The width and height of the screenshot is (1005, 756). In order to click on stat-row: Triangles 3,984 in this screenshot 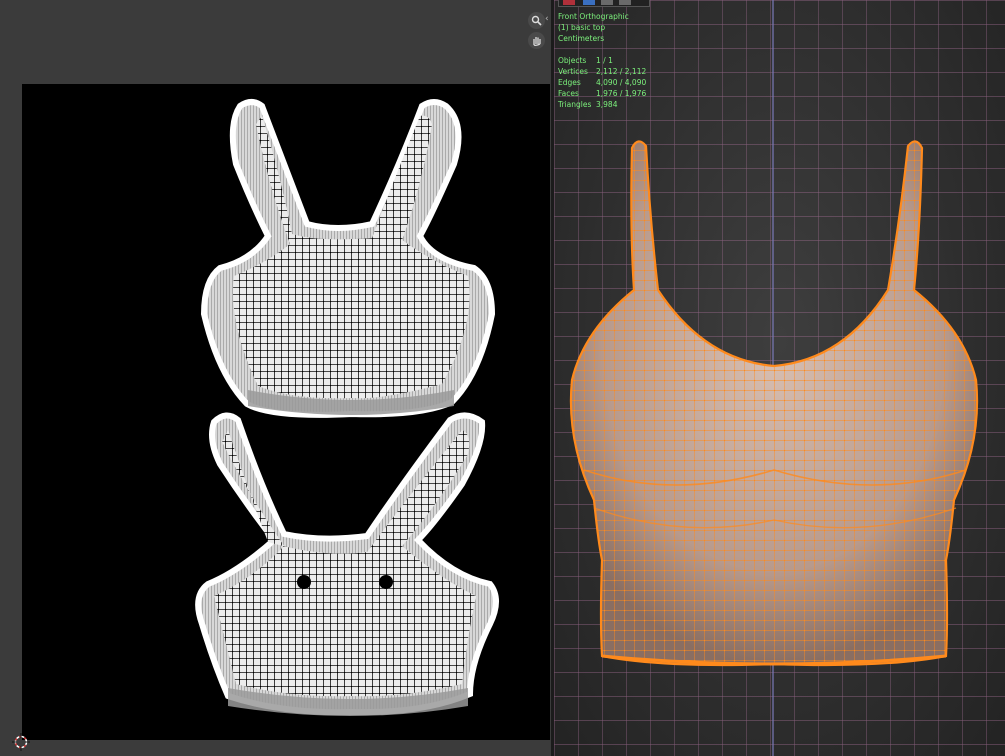, I will do `click(588, 104)`.